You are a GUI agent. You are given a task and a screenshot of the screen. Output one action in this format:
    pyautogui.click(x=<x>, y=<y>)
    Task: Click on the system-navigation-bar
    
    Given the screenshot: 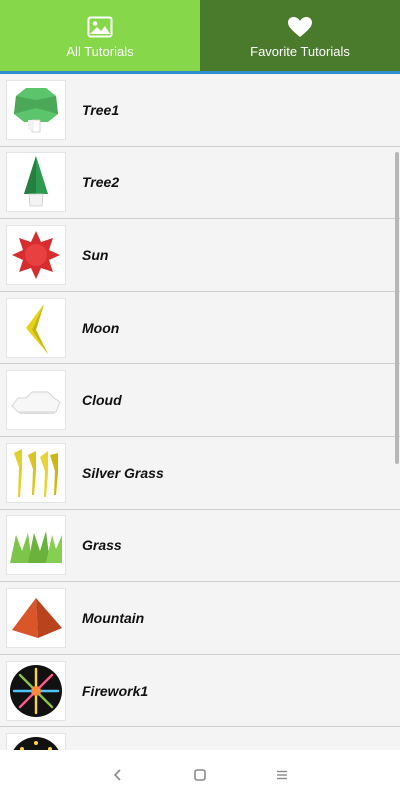 What is the action you would take?
    pyautogui.click(x=200, y=775)
    